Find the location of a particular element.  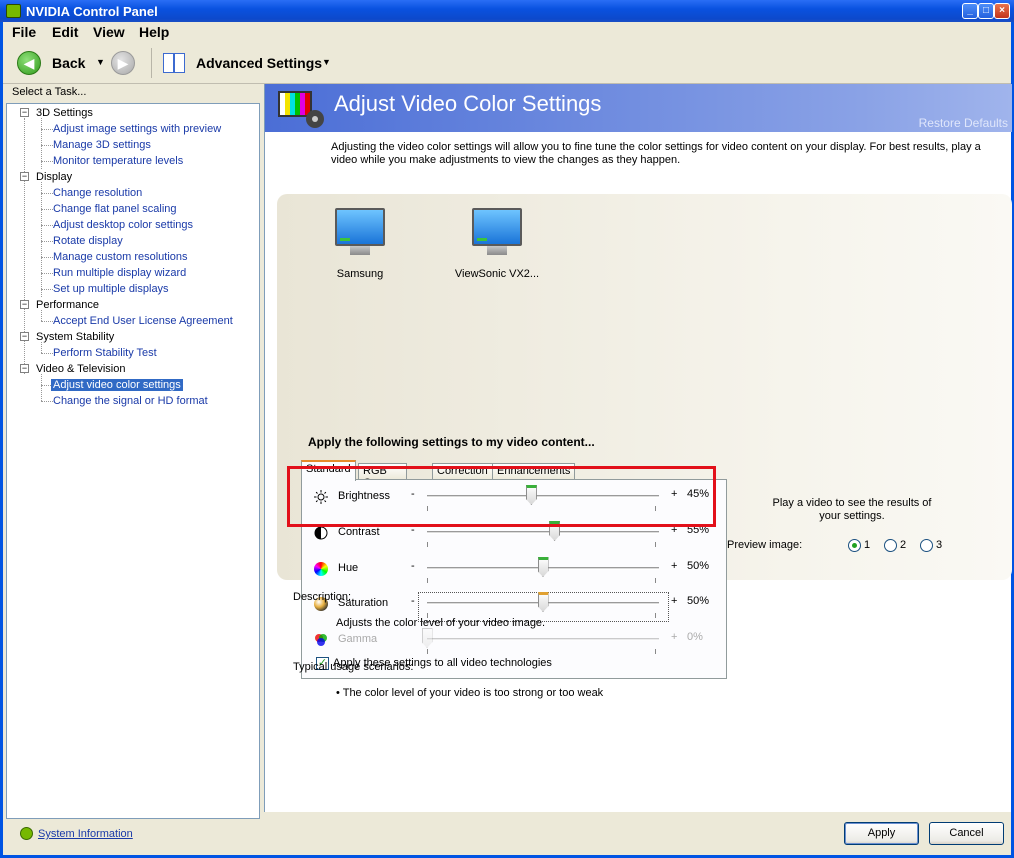

gamma-slider-thumb is located at coordinates (427, 638).